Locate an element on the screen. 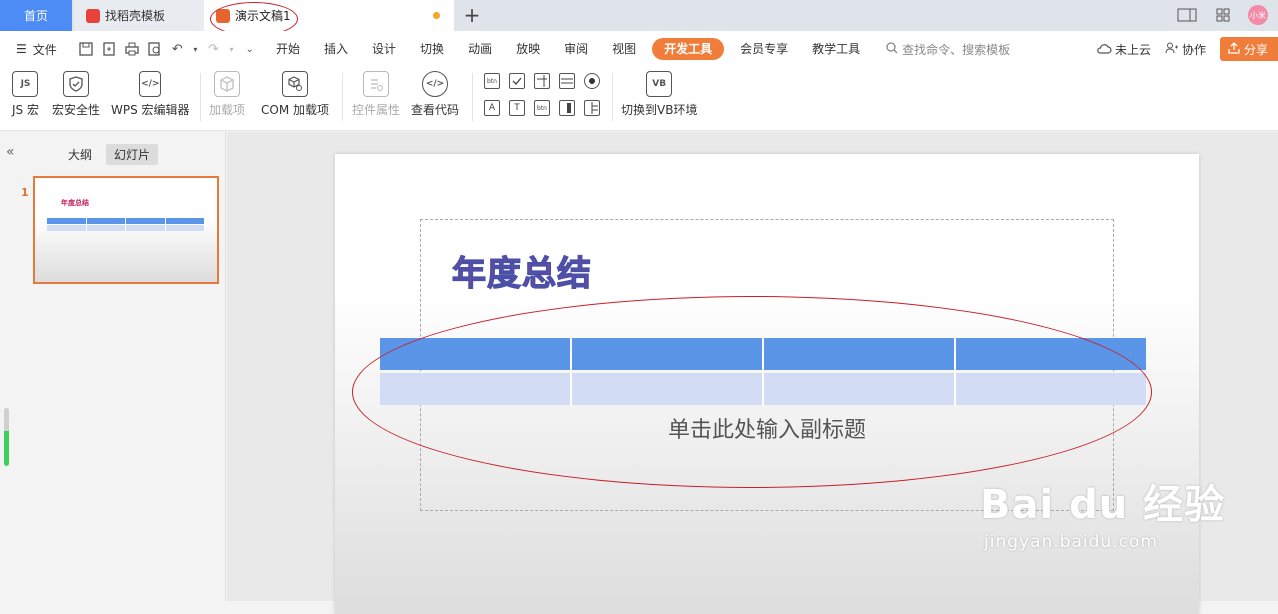 The width and height of the screenshot is (1278, 614). activex-controls-grid: btn A T btn is located at coordinates (542, 94).